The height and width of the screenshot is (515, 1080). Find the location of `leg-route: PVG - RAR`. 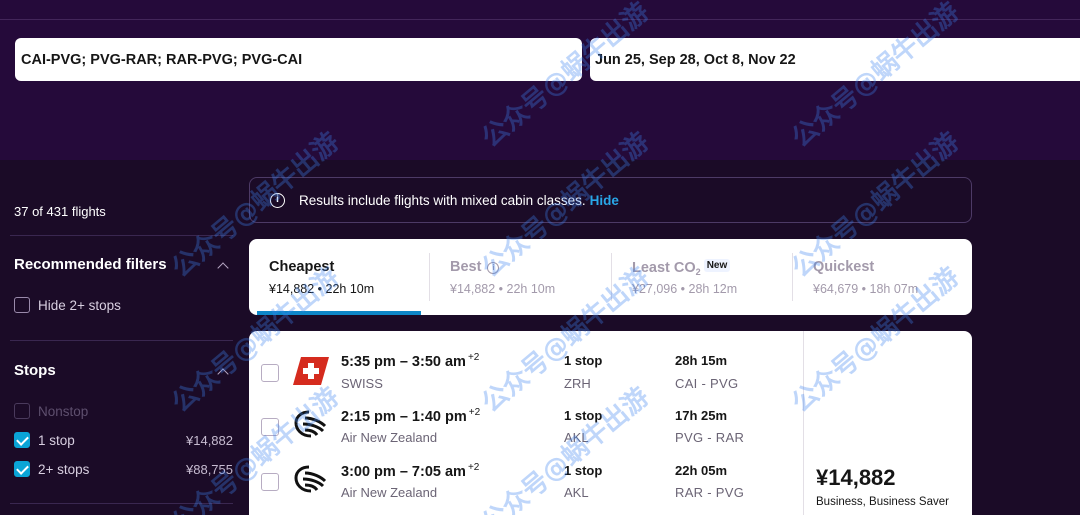

leg-route: PVG - RAR is located at coordinates (710, 437).